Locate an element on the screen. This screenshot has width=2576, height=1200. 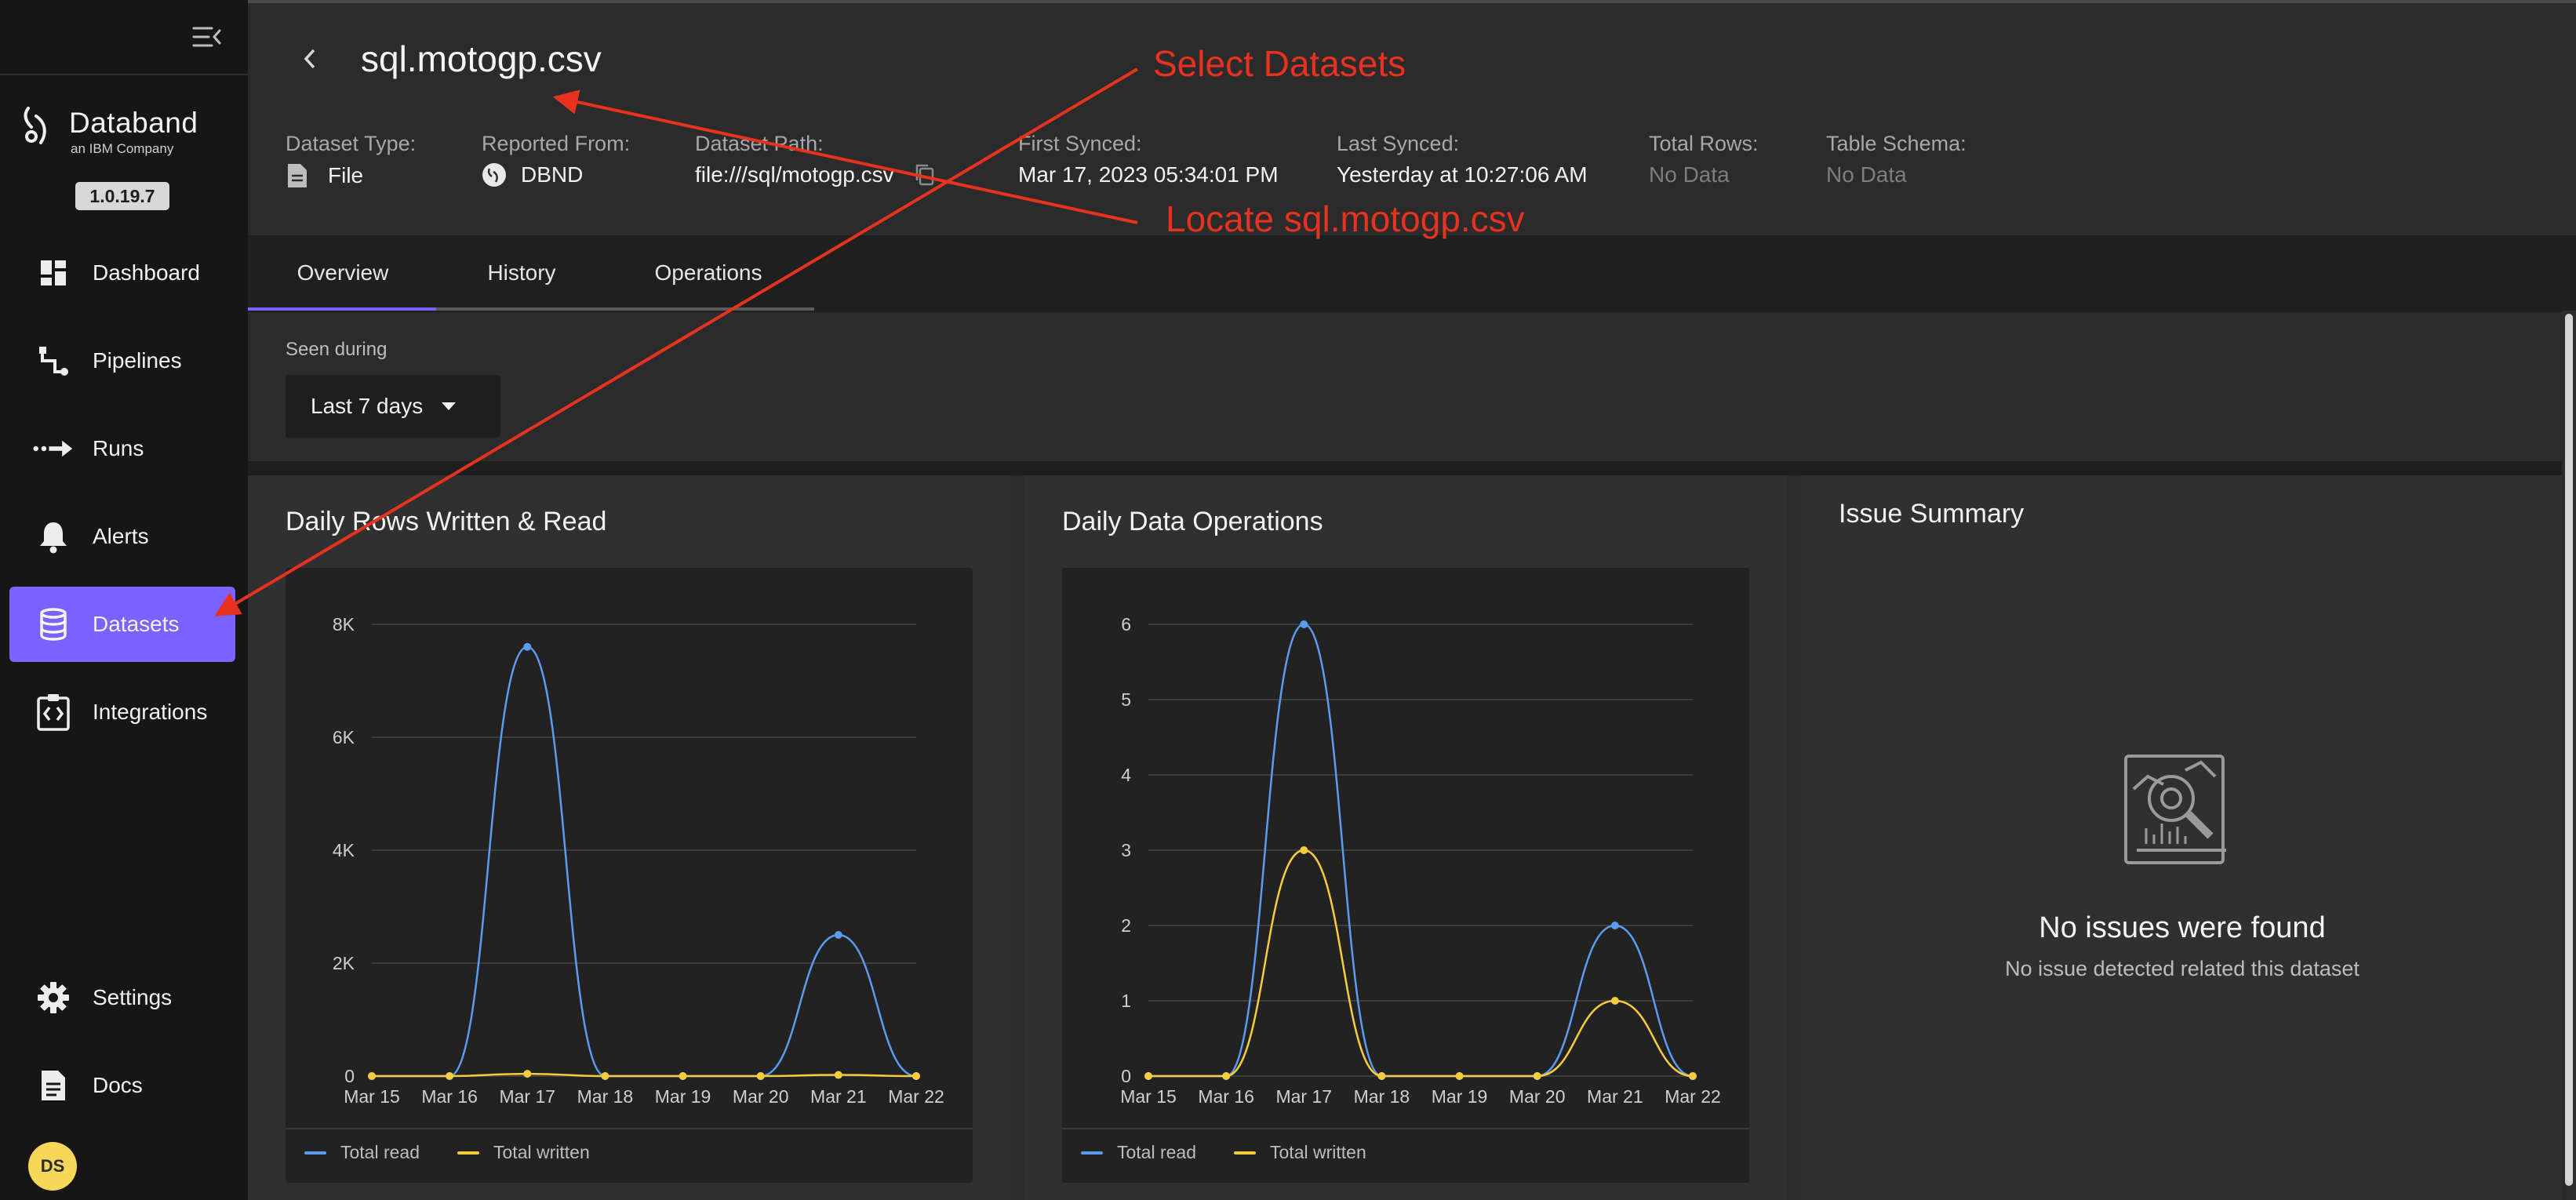
arrow-to-title is located at coordinates (845, 156).